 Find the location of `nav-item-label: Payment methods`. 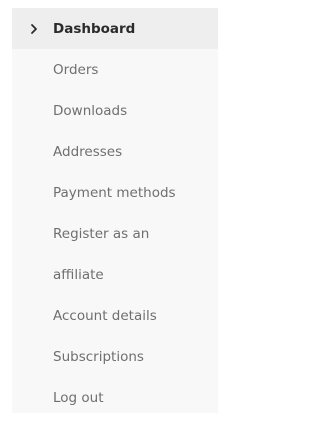

nav-item-label: Payment methods is located at coordinates (114, 192).